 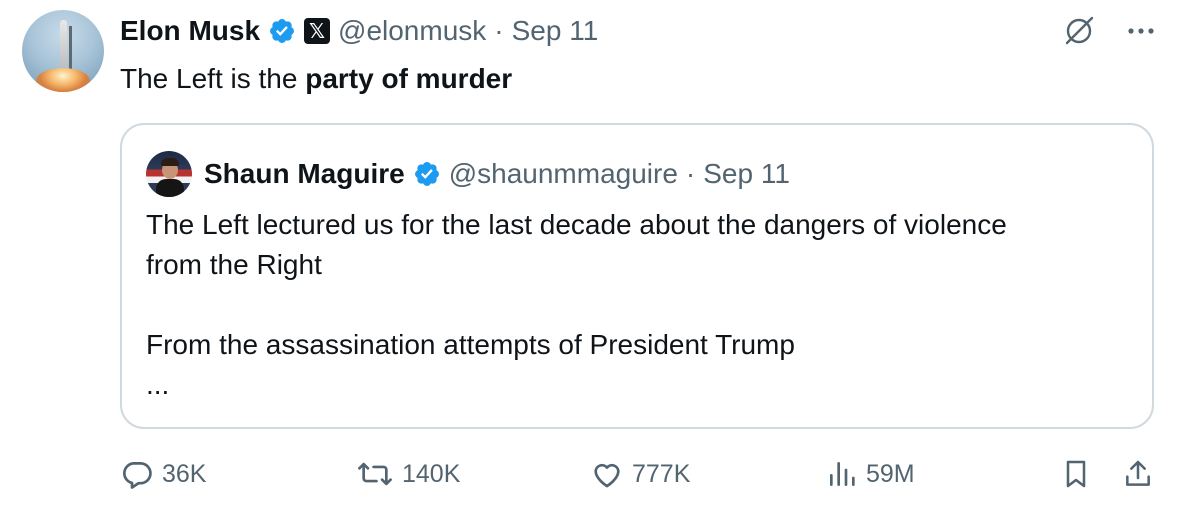 I want to click on views-icon, so click(x=842, y=474).